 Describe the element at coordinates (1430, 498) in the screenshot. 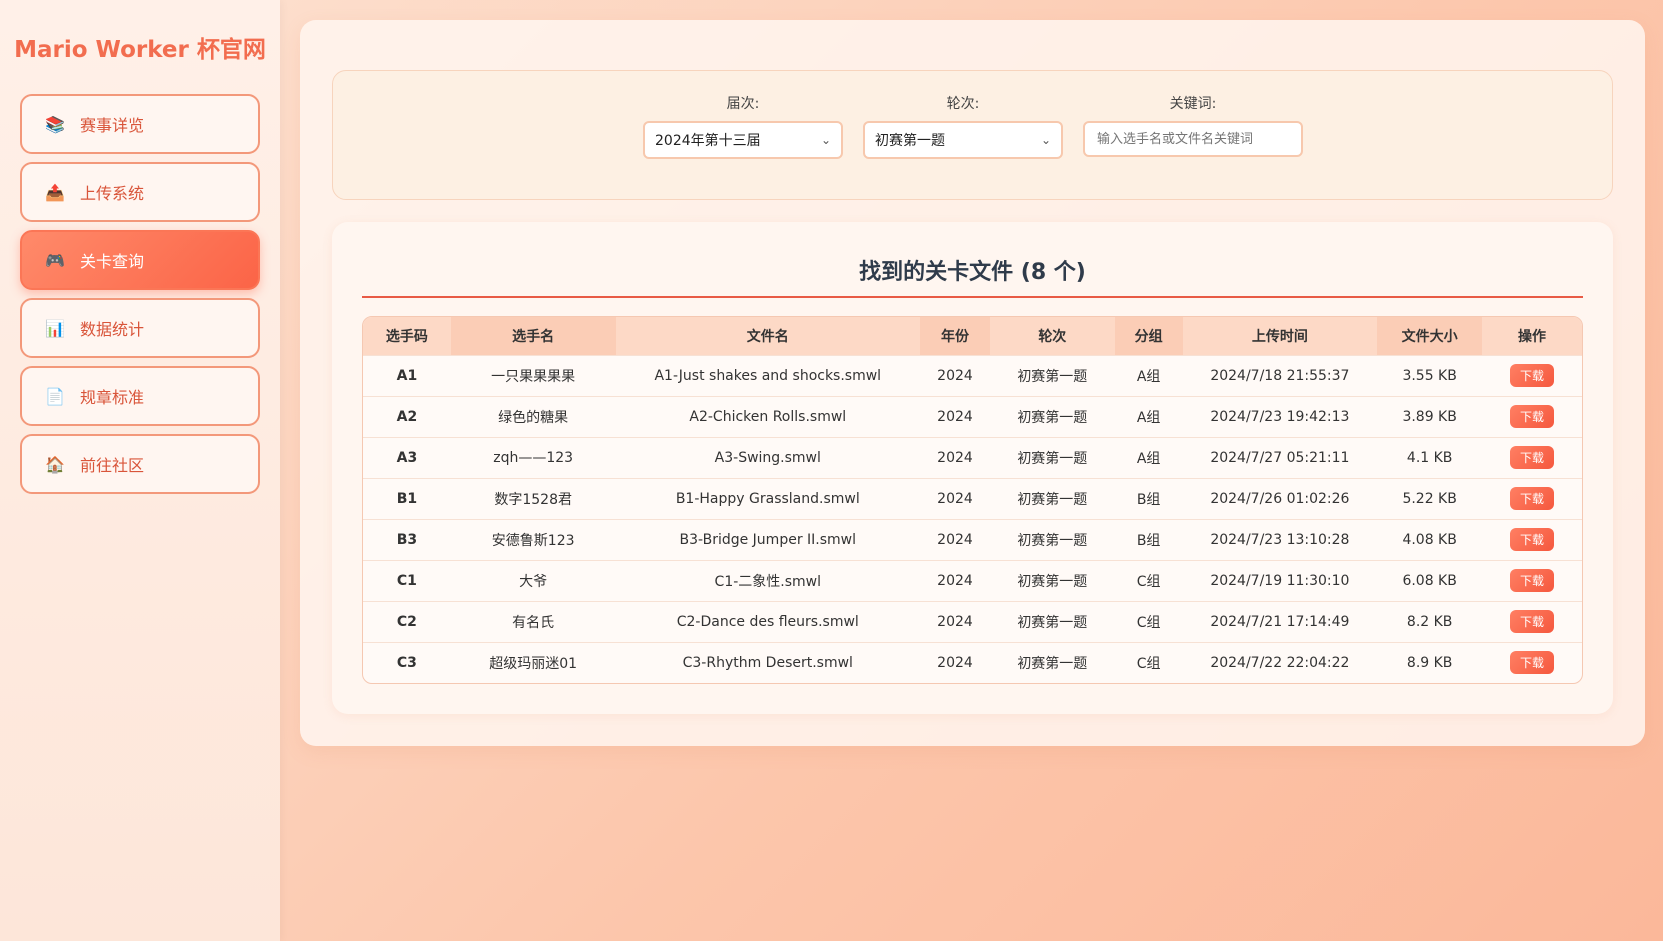

I see `cell-size: 5.22 KB` at that location.